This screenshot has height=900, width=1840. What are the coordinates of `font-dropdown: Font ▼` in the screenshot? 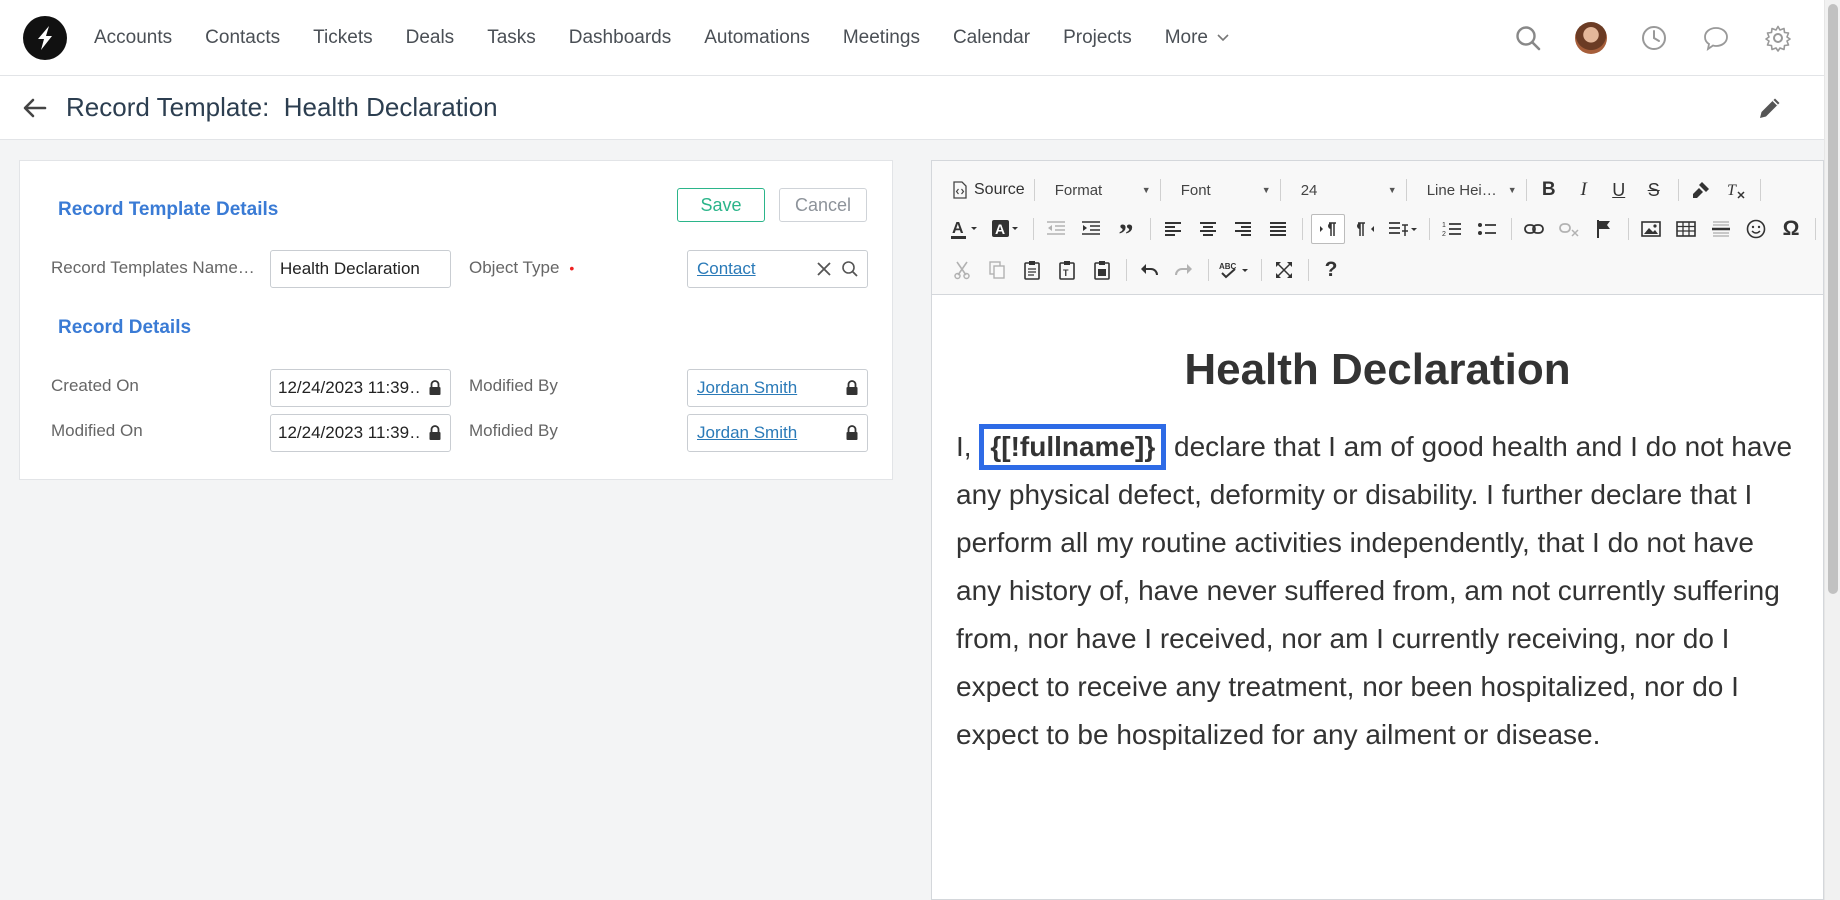 It's located at (1223, 190).